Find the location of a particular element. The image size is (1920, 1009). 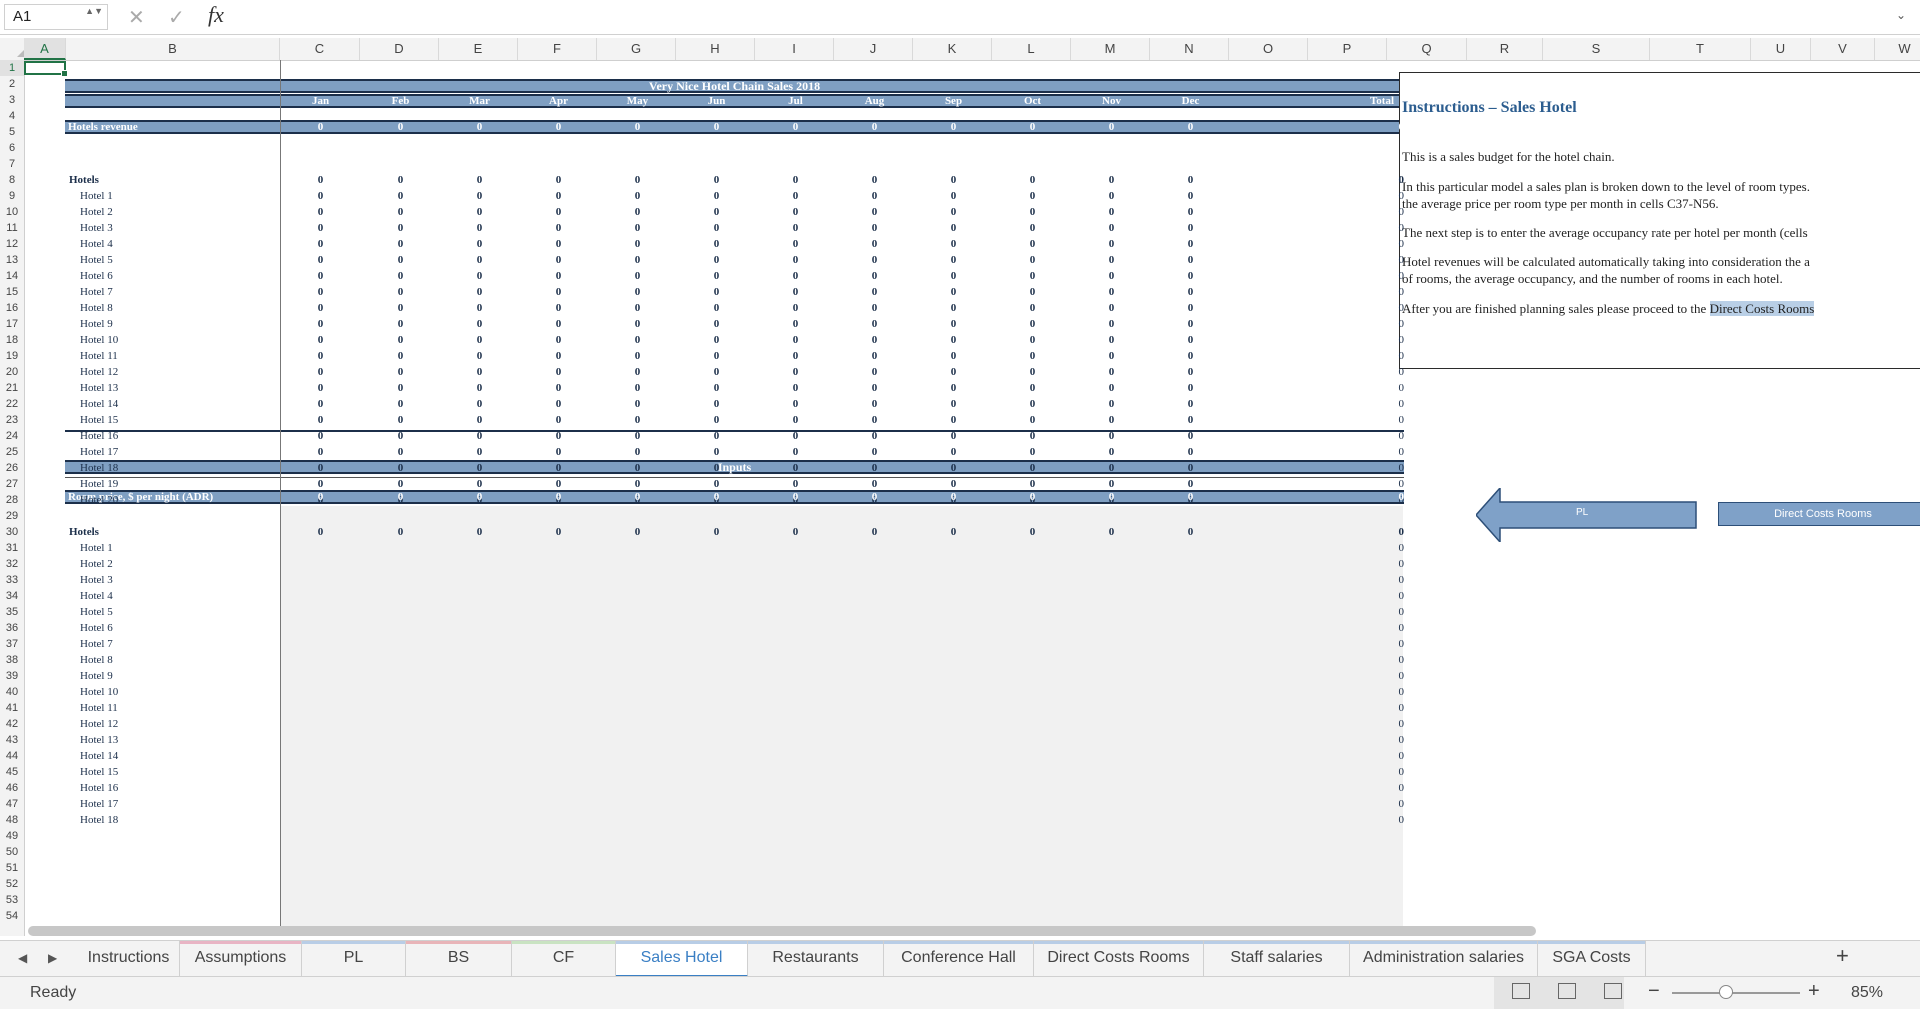

input-hotel-name: Hotel 1 is located at coordinates (96, 548).